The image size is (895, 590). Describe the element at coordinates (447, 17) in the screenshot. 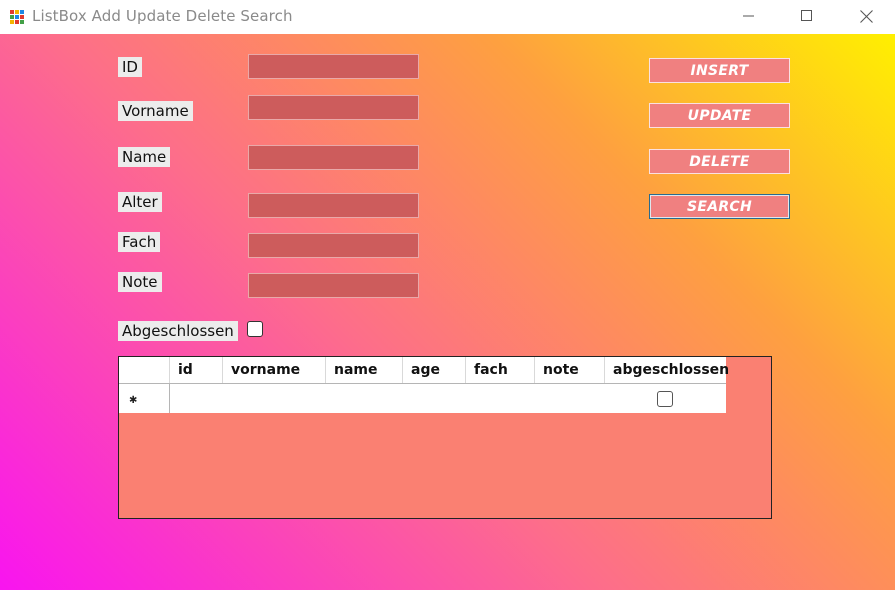

I see `title-bar: ListBox Add Update Delete Search` at that location.